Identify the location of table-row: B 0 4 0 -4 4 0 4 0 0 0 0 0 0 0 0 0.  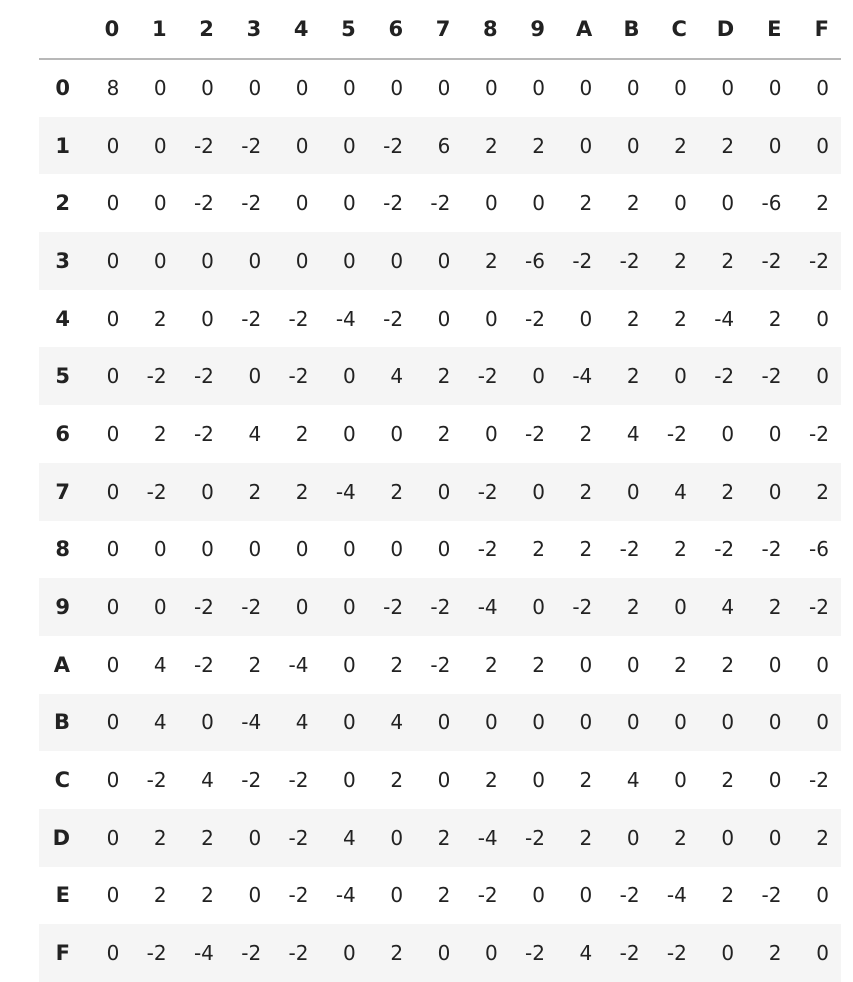
(440, 722).